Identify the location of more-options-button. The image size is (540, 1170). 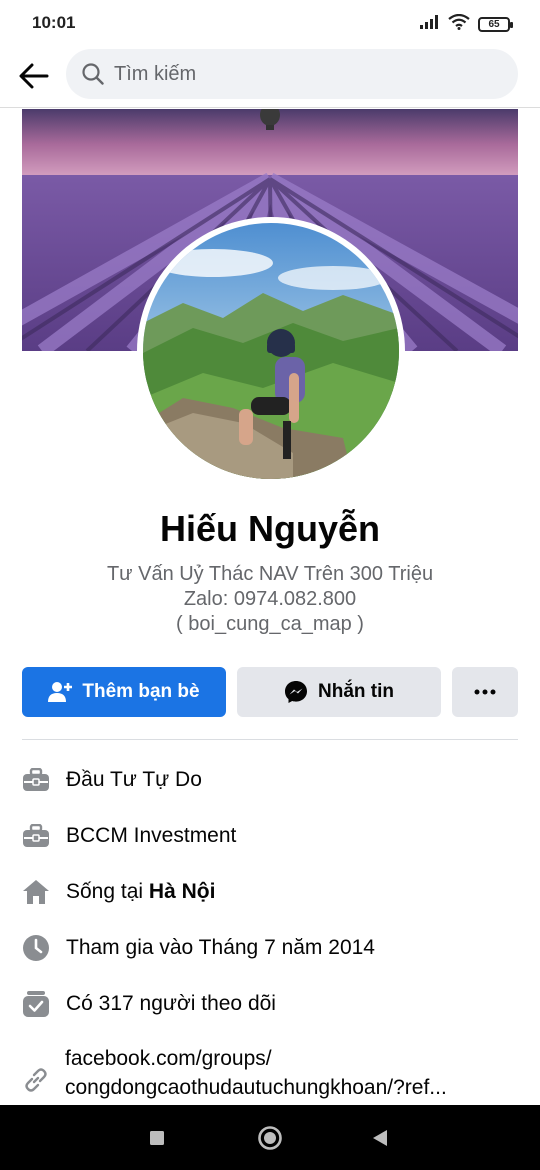
(485, 692).